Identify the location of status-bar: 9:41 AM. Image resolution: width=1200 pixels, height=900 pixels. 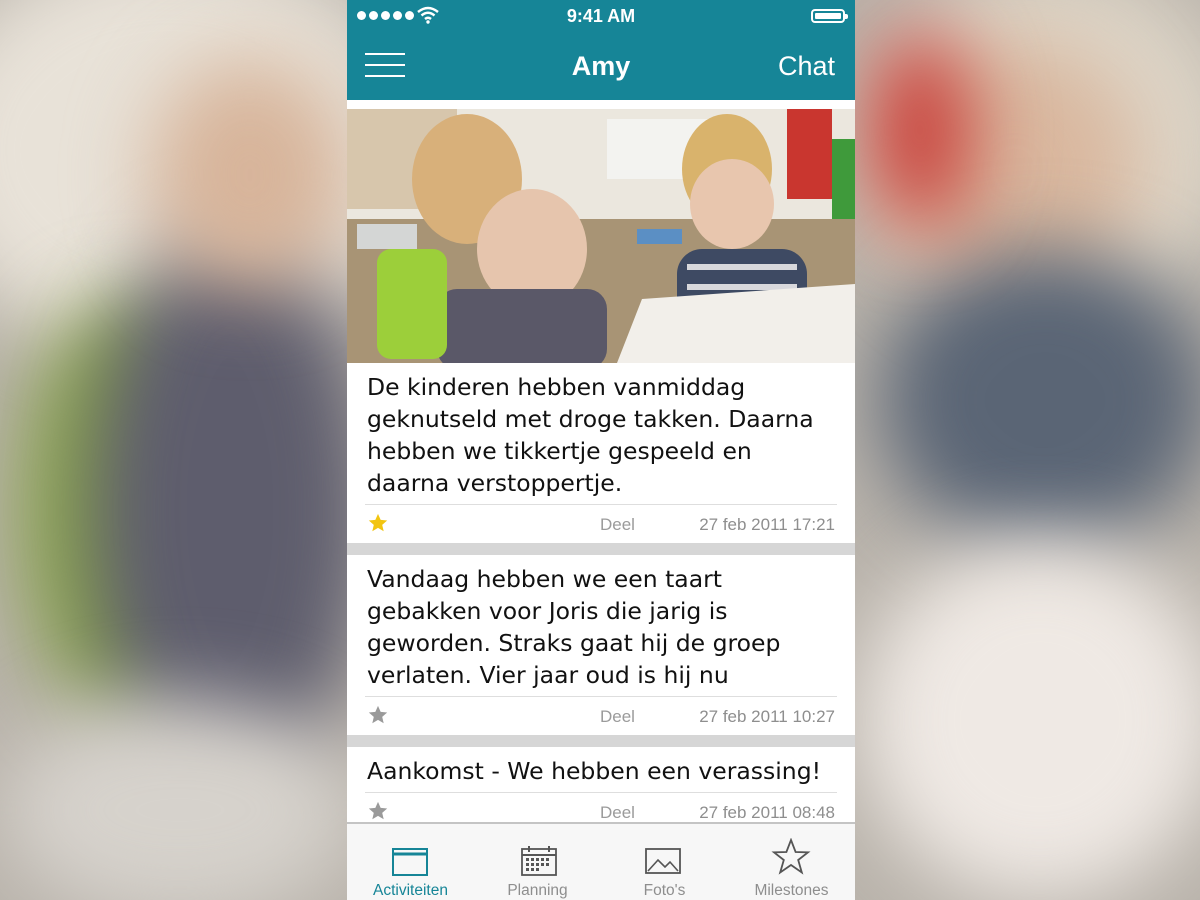
(601, 17).